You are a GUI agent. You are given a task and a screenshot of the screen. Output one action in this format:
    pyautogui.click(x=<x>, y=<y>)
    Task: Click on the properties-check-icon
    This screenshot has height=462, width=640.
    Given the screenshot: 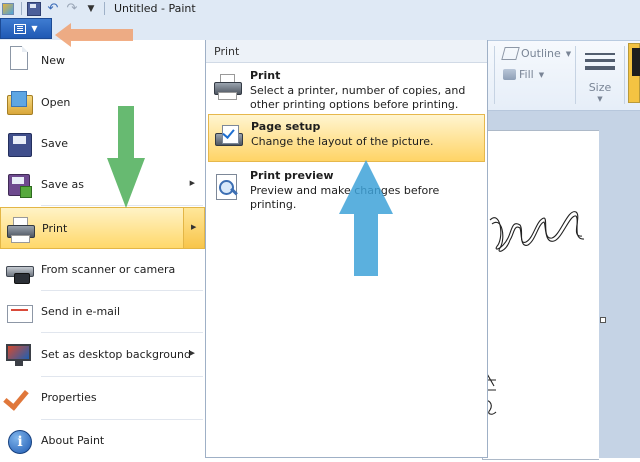 What is the action you would take?
    pyautogui.click(x=18, y=398)
    